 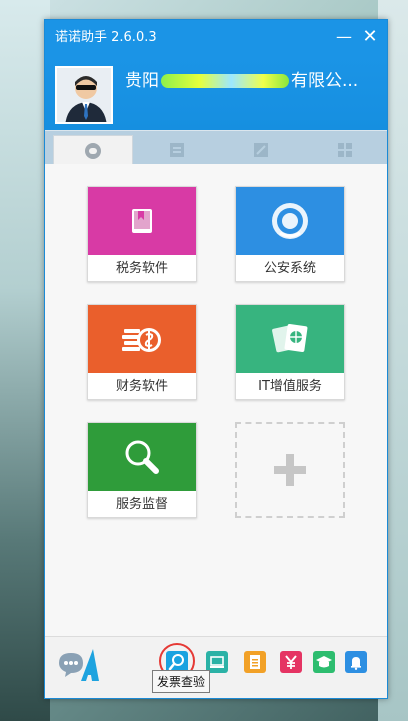 What do you see at coordinates (141, 386) in the screenshot?
I see `tile-label: 财务软件` at bounding box center [141, 386].